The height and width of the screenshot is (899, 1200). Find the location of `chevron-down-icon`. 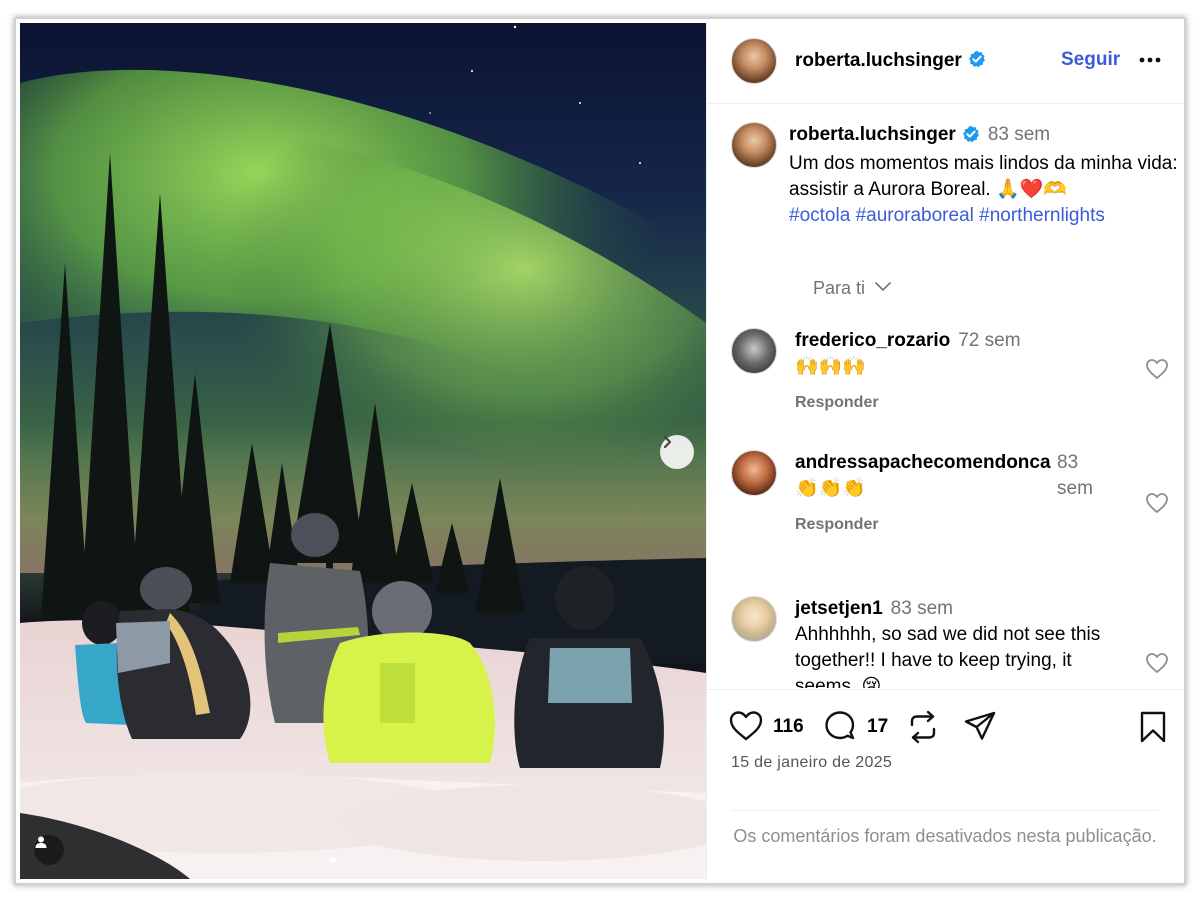

chevron-down-icon is located at coordinates (883, 286).